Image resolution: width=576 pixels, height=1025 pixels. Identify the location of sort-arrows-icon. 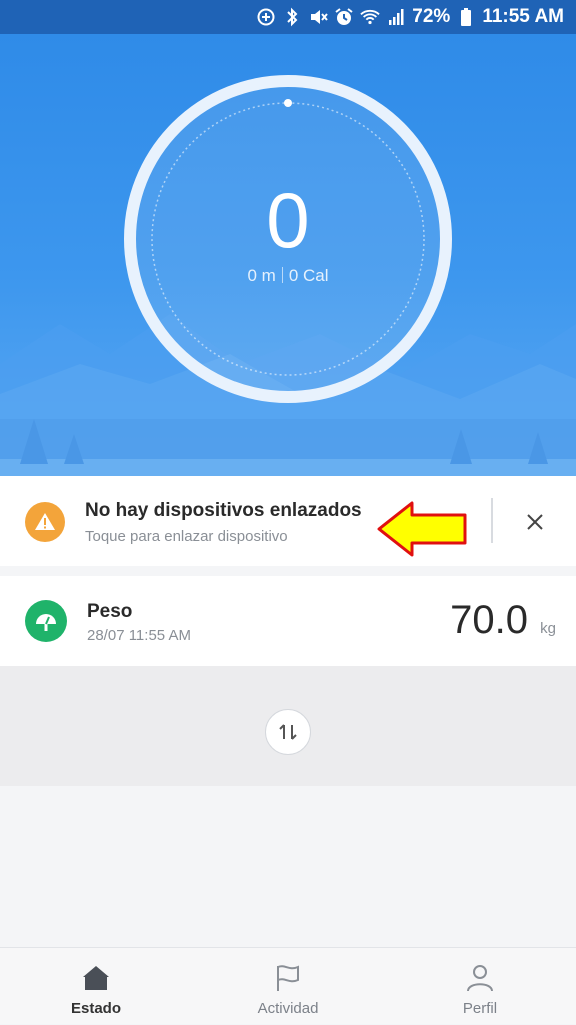
(288, 732).